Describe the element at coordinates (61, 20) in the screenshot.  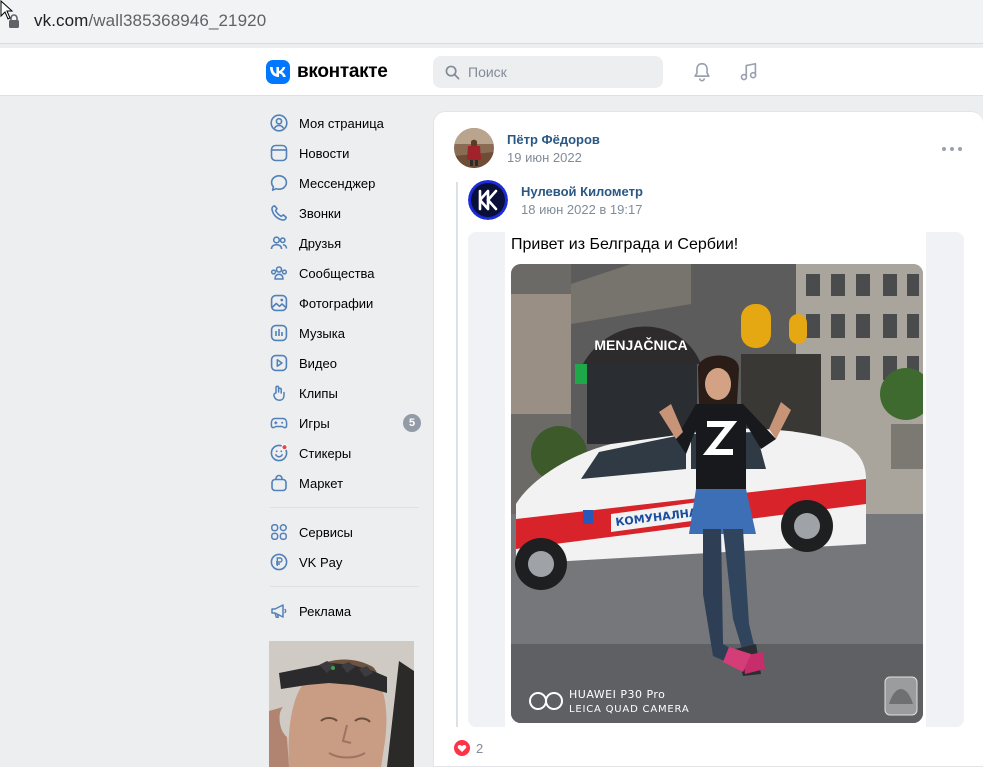
I see `url-domain: vk.com` at that location.